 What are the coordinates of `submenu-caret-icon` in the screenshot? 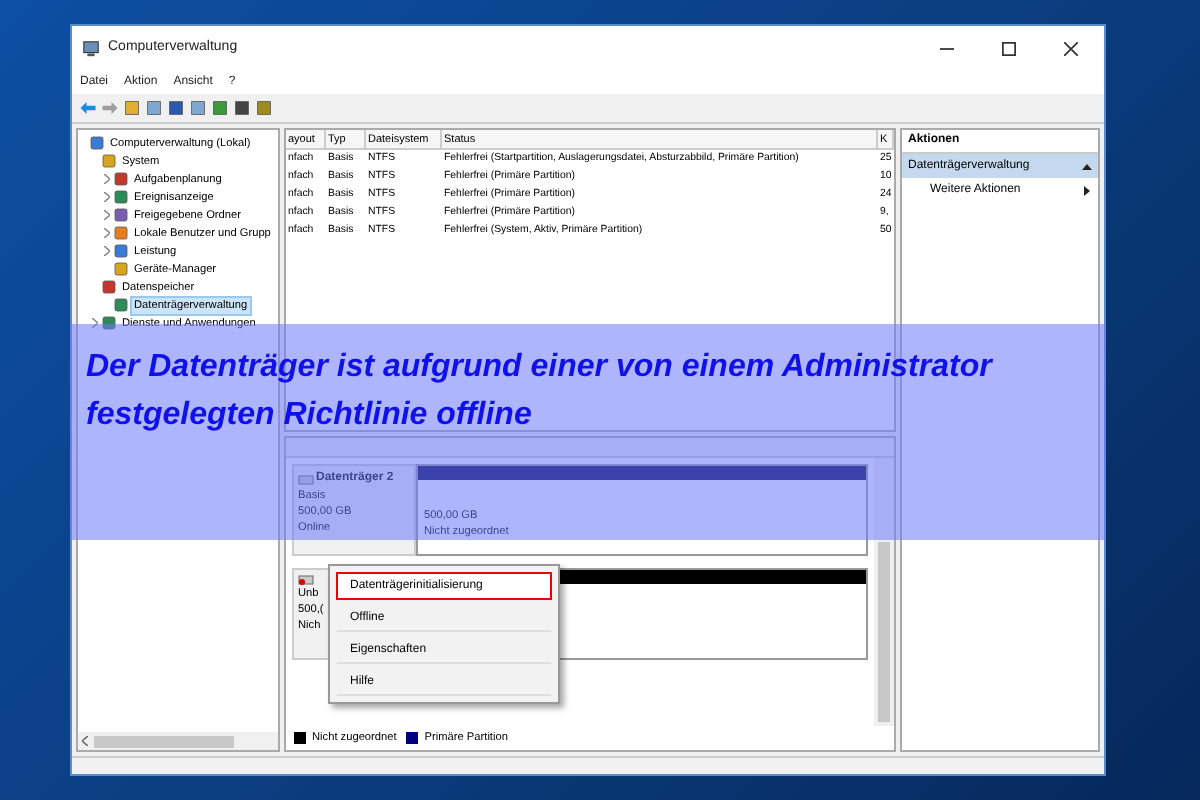 It's located at (1087, 190).